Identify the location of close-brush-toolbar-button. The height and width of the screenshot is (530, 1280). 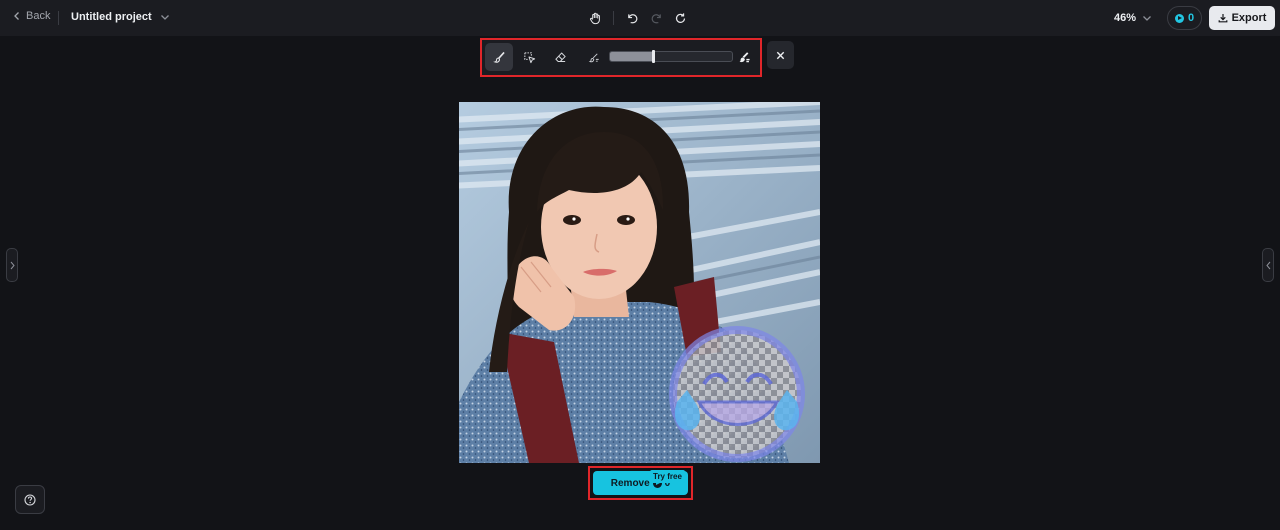
(780, 55).